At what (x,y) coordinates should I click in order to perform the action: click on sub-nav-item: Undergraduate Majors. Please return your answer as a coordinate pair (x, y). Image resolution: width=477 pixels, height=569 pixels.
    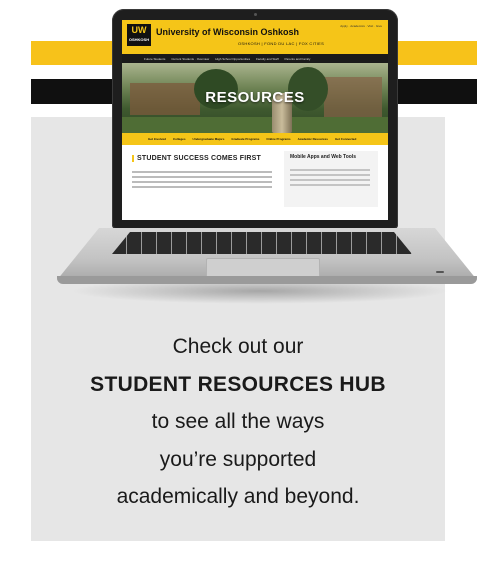
    Looking at the image, I should click on (208, 139).